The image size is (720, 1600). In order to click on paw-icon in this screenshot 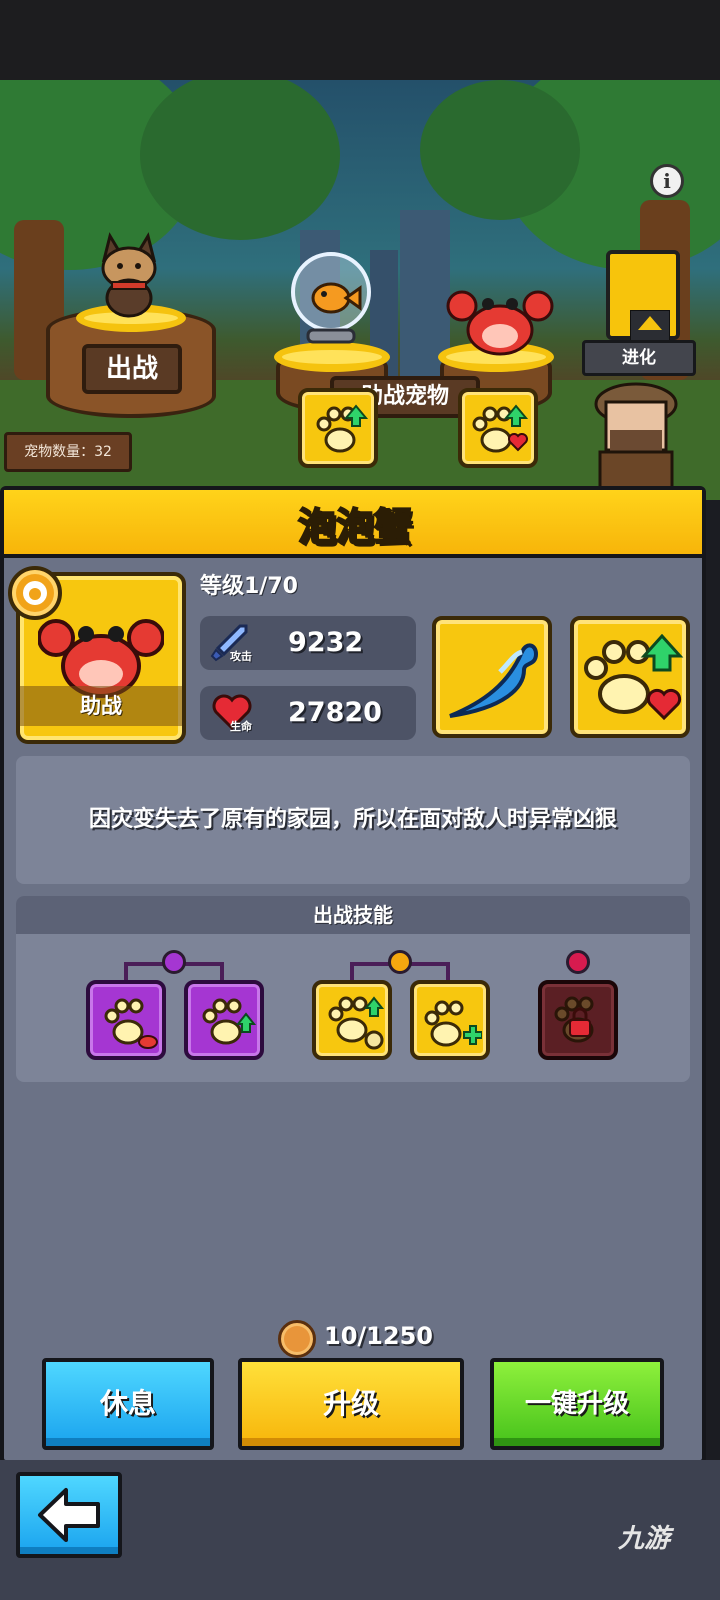, I will do `click(342, 428)`.